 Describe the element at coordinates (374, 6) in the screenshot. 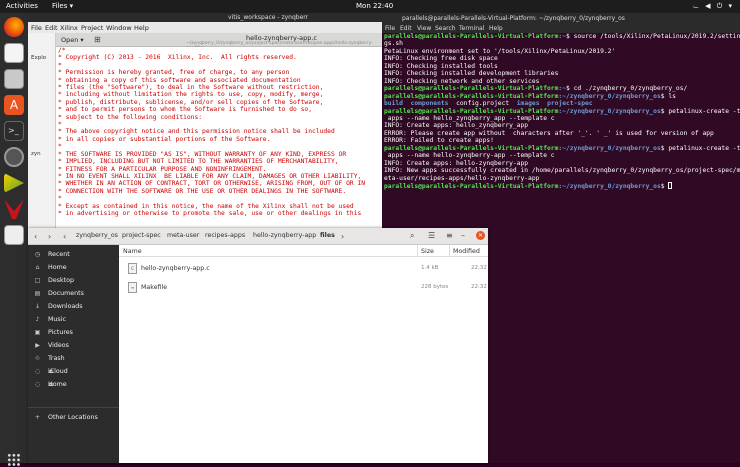

I see `clock: Mon 22:40` at that location.